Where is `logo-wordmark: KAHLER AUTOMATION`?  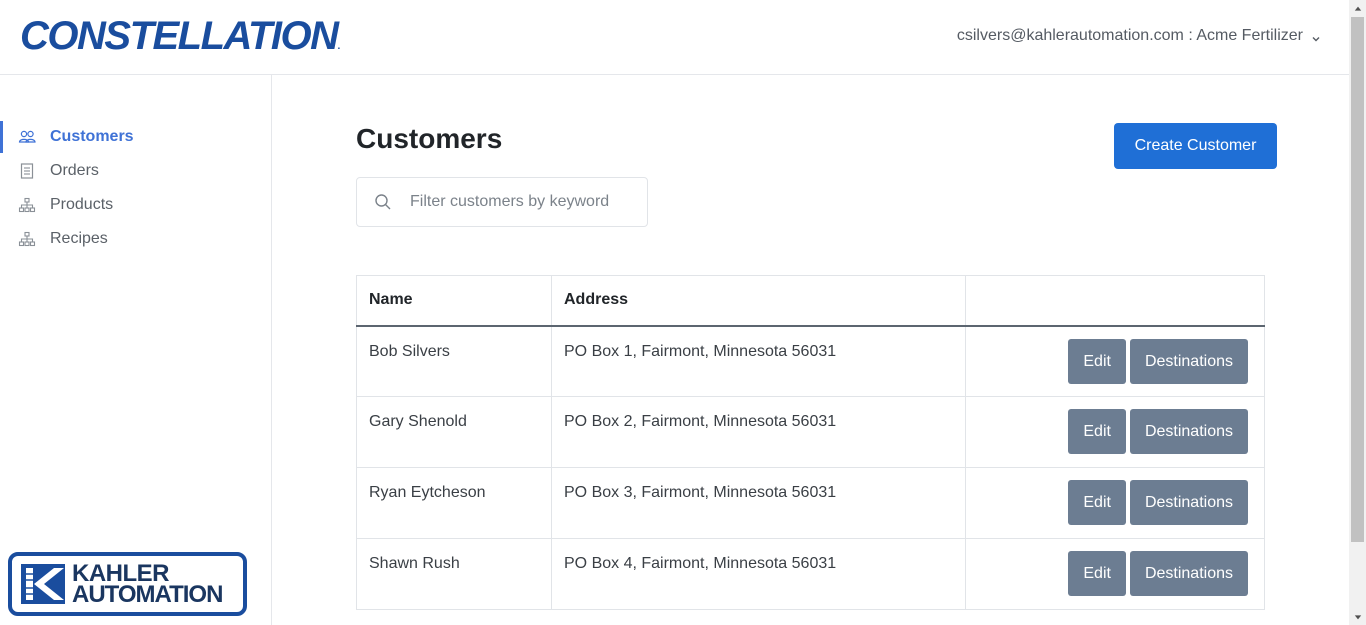
logo-wordmark: KAHLER AUTOMATION is located at coordinates (147, 585).